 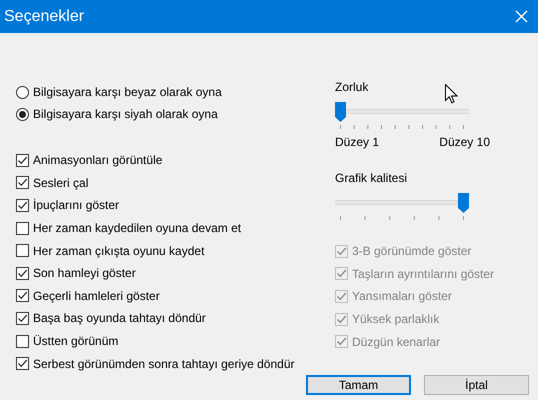 What do you see at coordinates (125, 114) in the screenshot?
I see `radio-label: Bilgisayara karşı siyah olarak oyna` at bounding box center [125, 114].